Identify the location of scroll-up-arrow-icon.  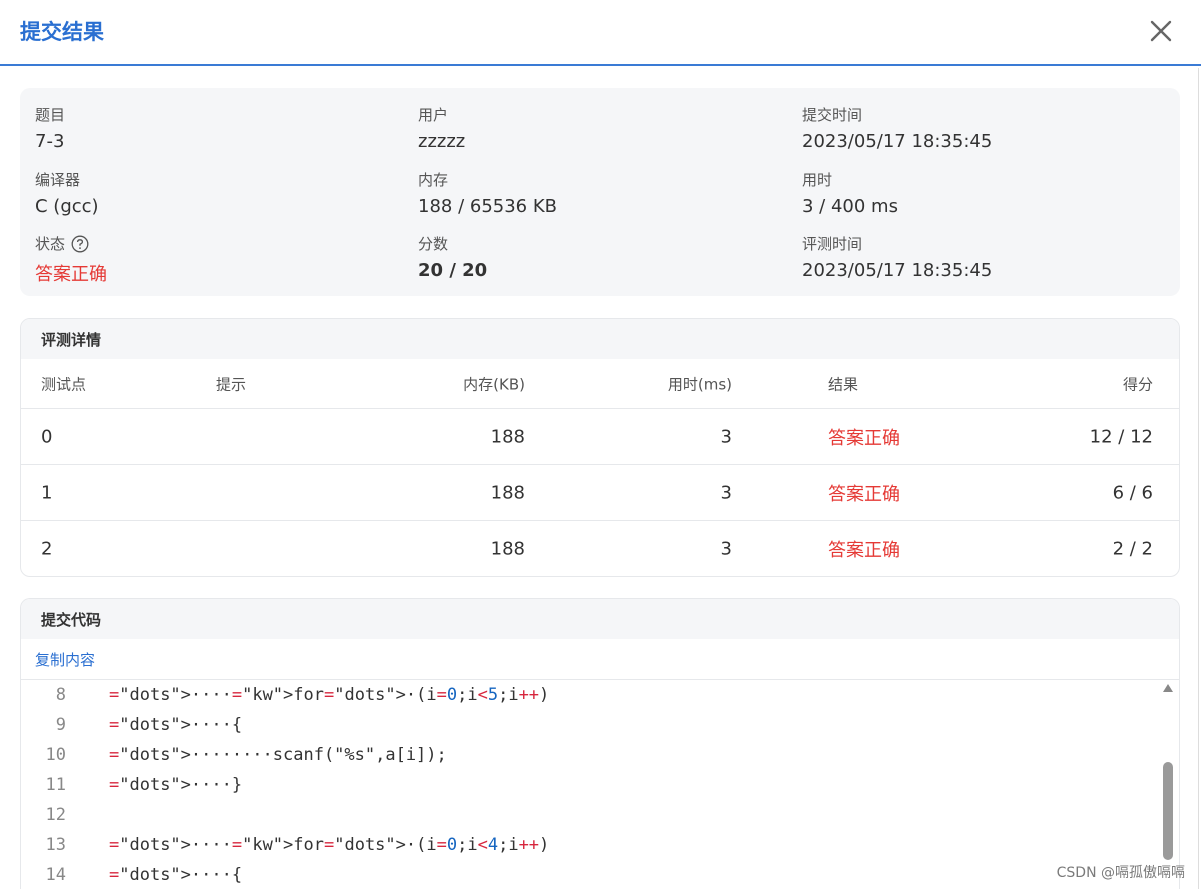
(1168, 688).